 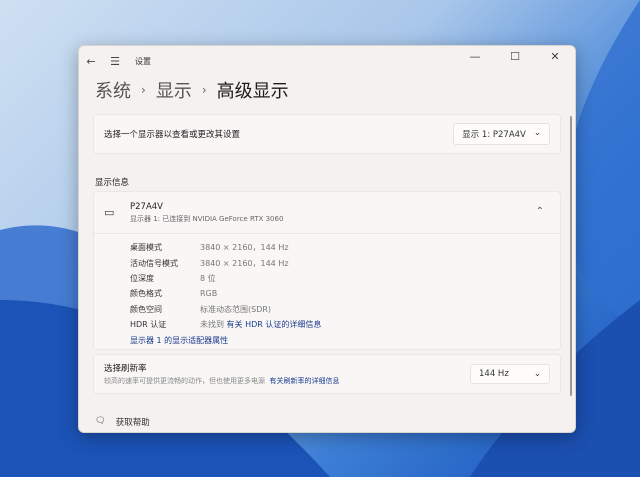 I want to click on info-key: 活动信号模式, so click(x=154, y=263).